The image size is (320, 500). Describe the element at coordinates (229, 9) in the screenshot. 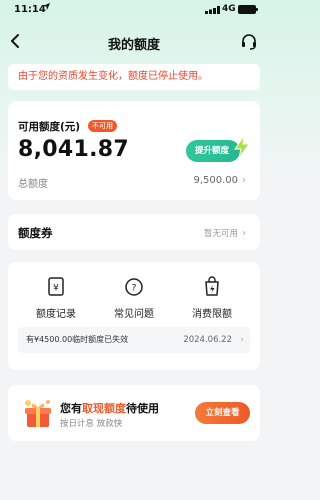

I see `network-type: 4G` at that location.